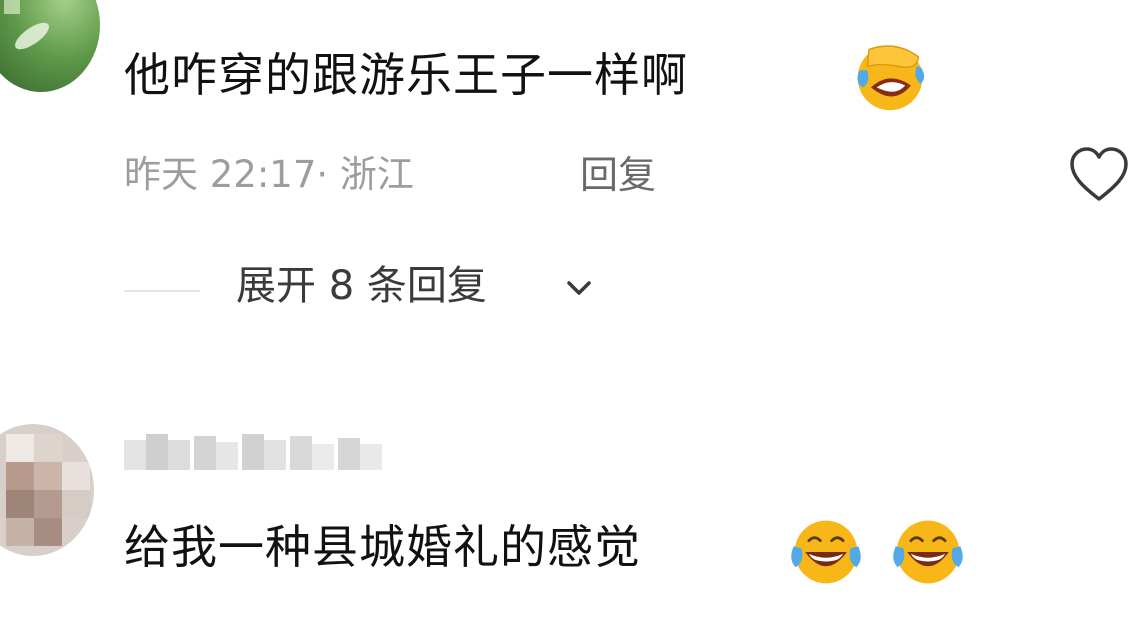  I want to click on heart-outline-icon, so click(1099, 175).